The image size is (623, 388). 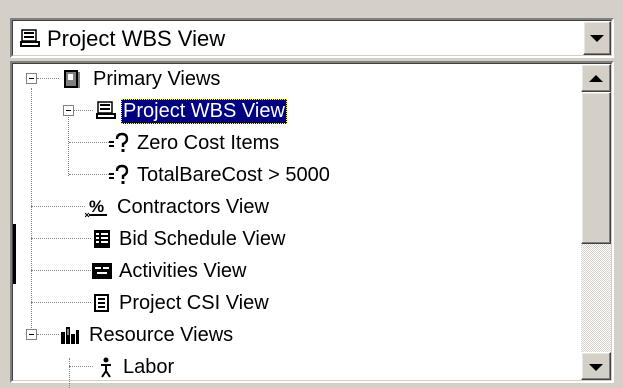 I want to click on collapse-toggle-resource-views, so click(x=31, y=334).